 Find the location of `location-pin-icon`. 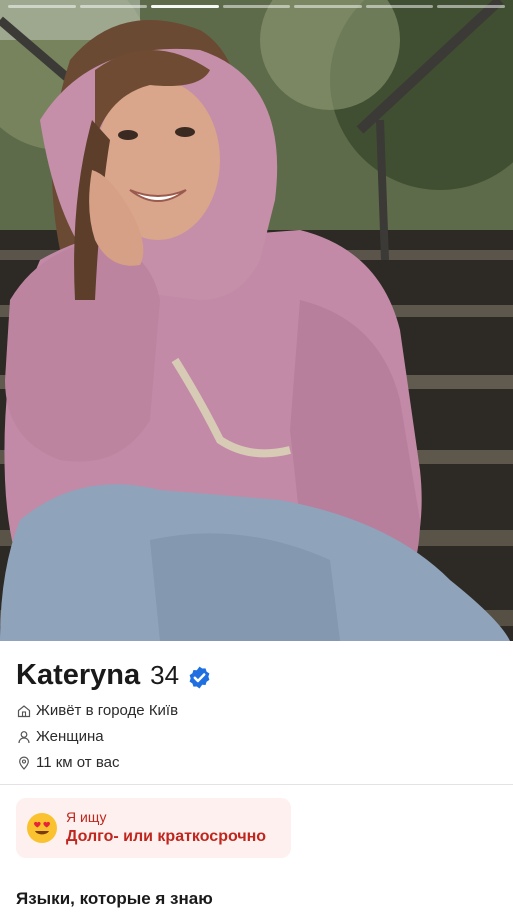

location-pin-icon is located at coordinates (24, 763).